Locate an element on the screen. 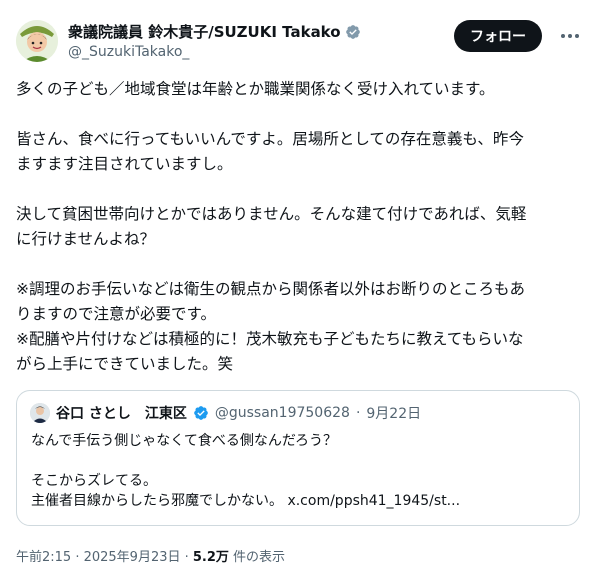 Image resolution: width=598 pixels, height=575 pixels. tweet-line: 多くの子ども／地域食堂は年齢とか職業関係なく受け入れています。 is located at coordinates (255, 89).